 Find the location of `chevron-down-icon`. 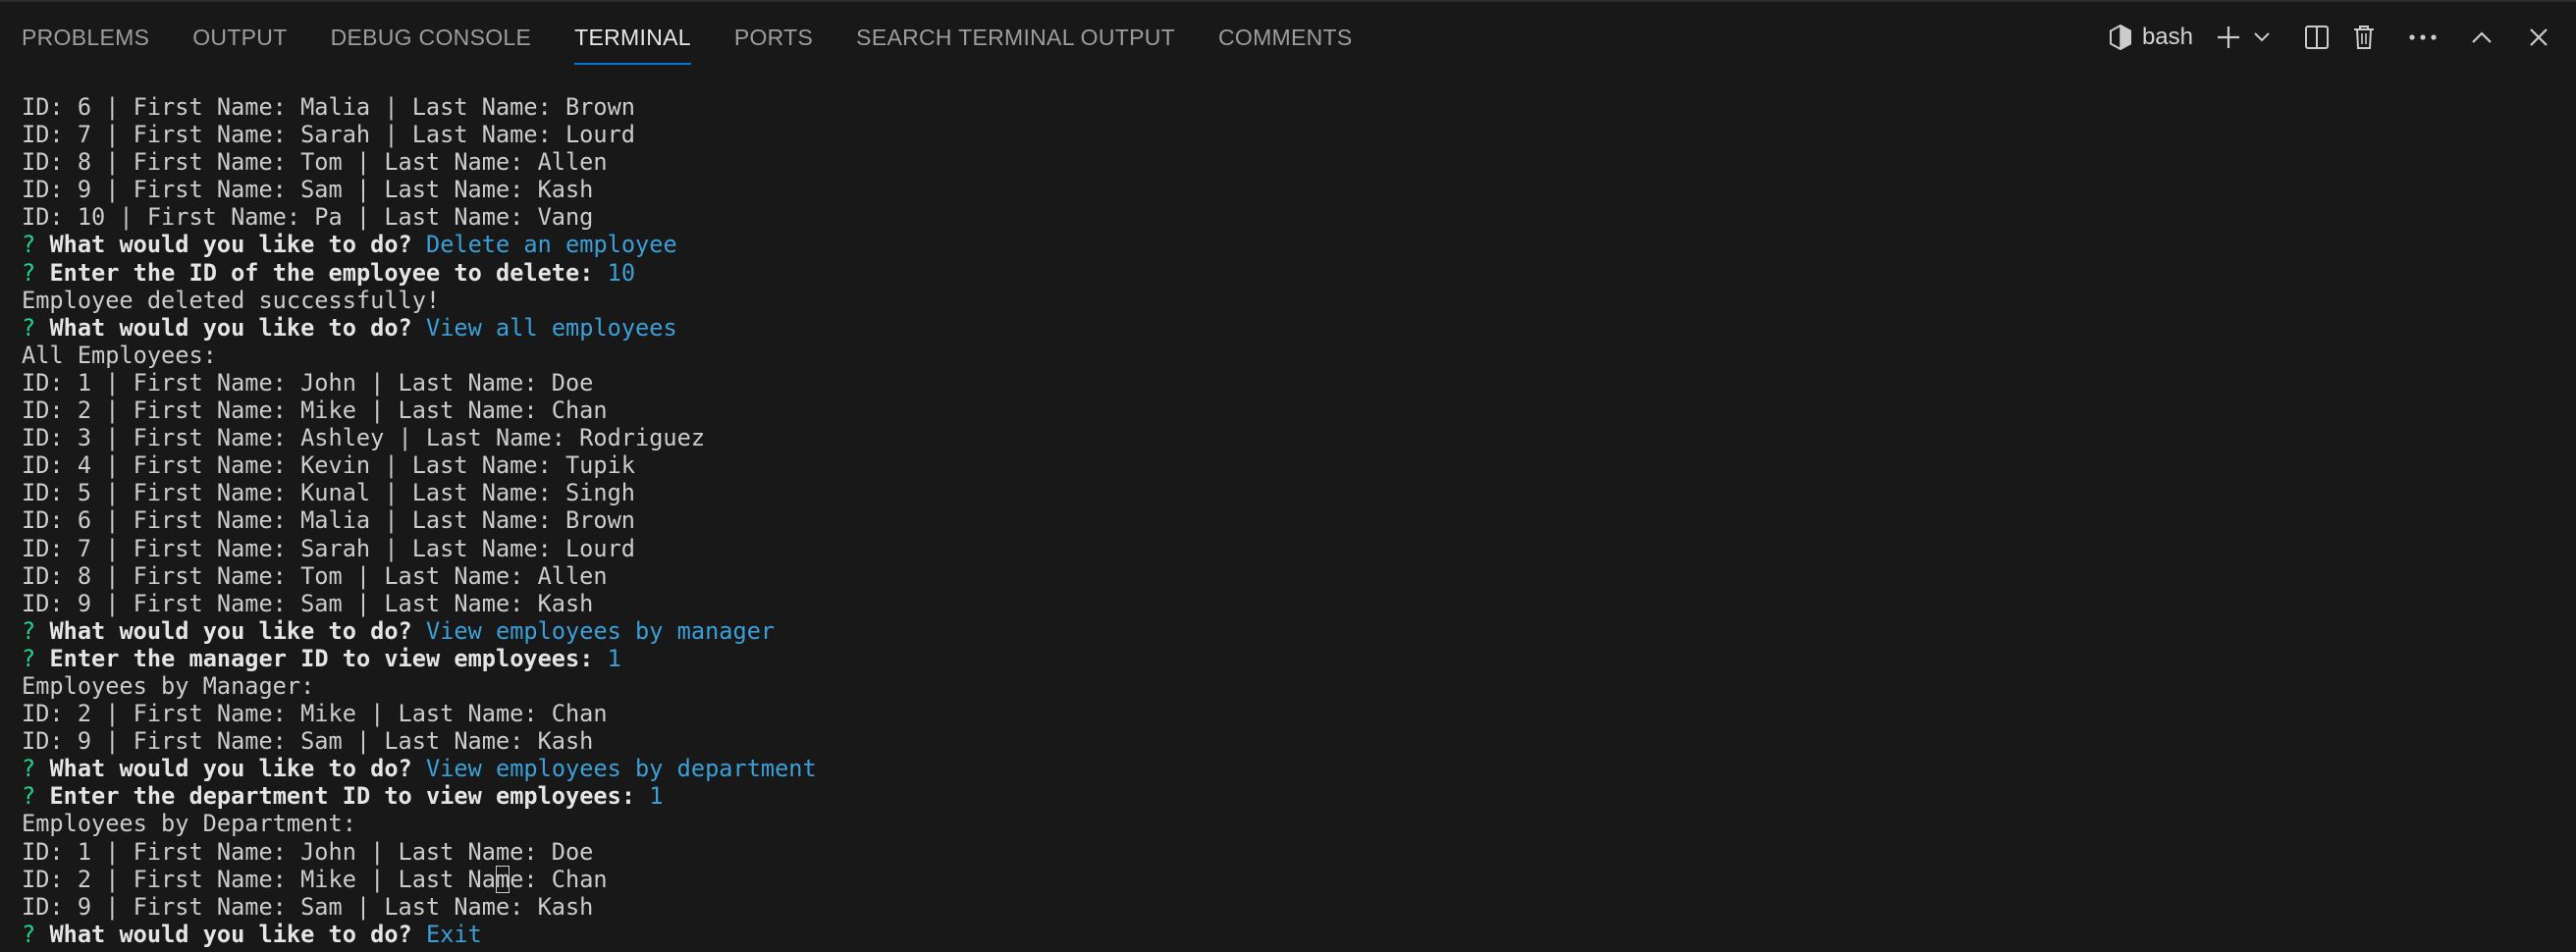

chevron-down-icon is located at coordinates (2262, 37).